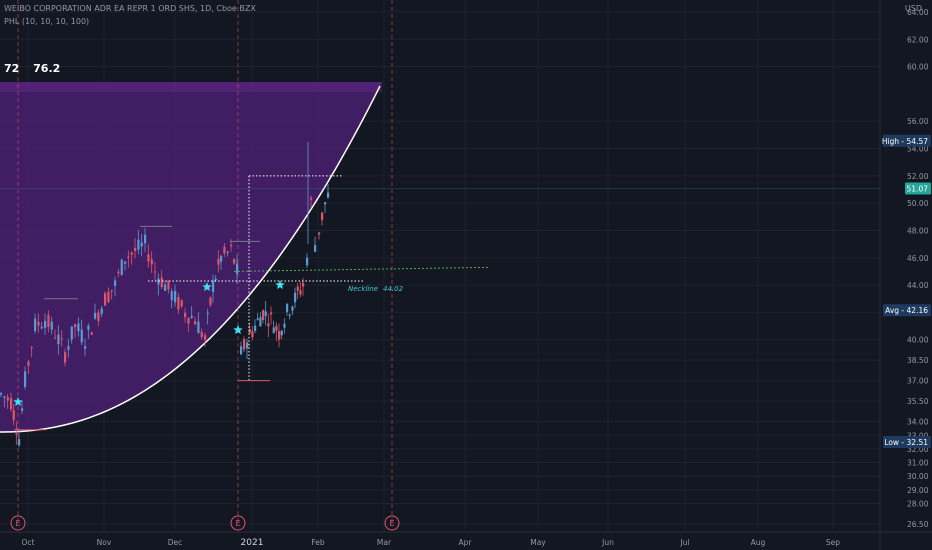  What do you see at coordinates (918, 258) in the screenshot?
I see `y-tick-label: 46.00` at bounding box center [918, 258].